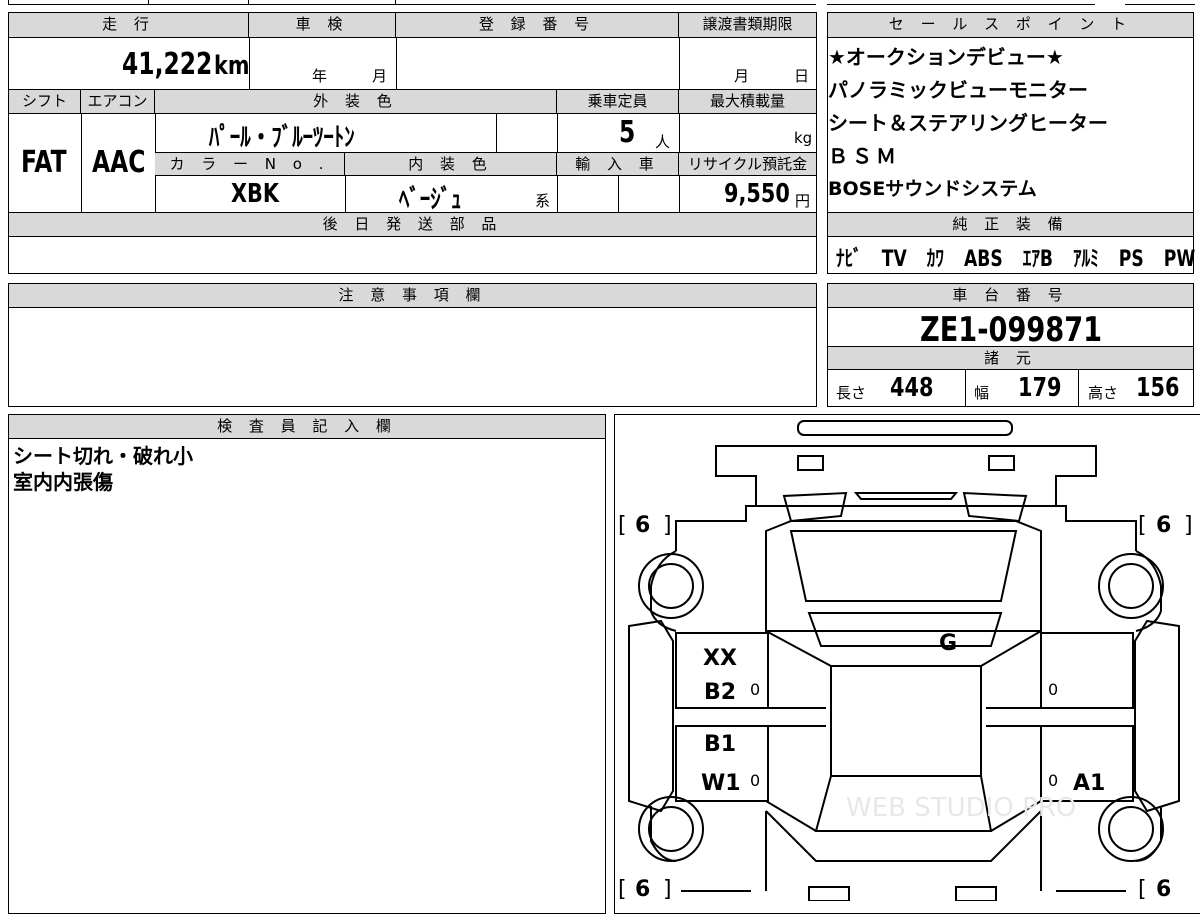 Image resolution: width=1200 pixels, height=914 pixels. Describe the element at coordinates (958, 90) in the screenshot. I see `sales-point-item: パノラミックビューモニター` at that location.